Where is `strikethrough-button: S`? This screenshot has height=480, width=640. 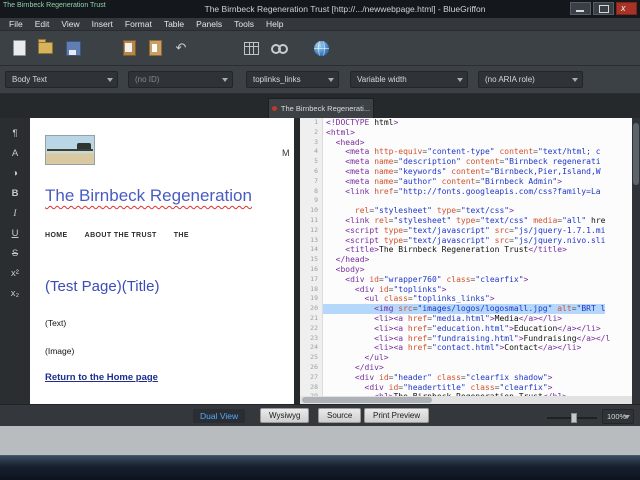 strikethrough-button: S is located at coordinates (15, 253).